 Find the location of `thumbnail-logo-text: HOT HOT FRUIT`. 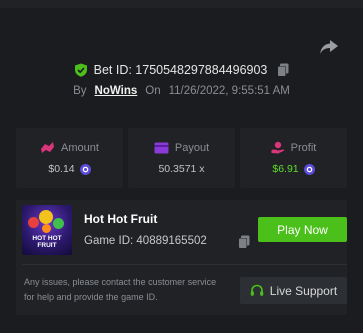

thumbnail-logo-text: HOT HOT FRUIT is located at coordinates (47, 242).